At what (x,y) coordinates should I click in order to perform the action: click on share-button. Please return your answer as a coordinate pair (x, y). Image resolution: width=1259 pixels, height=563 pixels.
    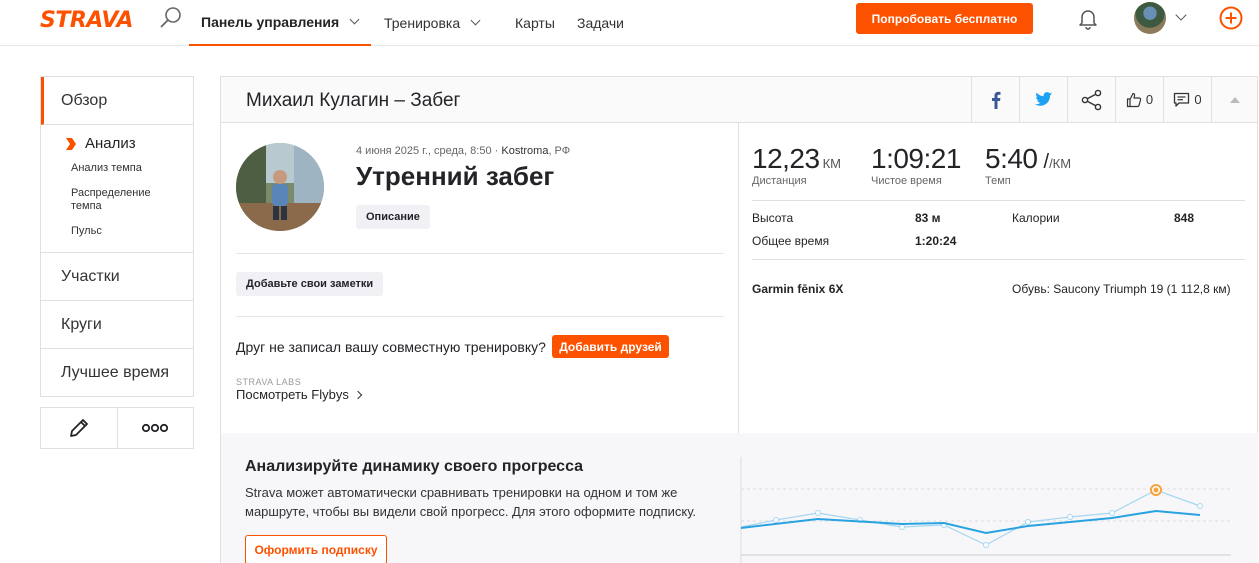
    Looking at the image, I should click on (1091, 99).